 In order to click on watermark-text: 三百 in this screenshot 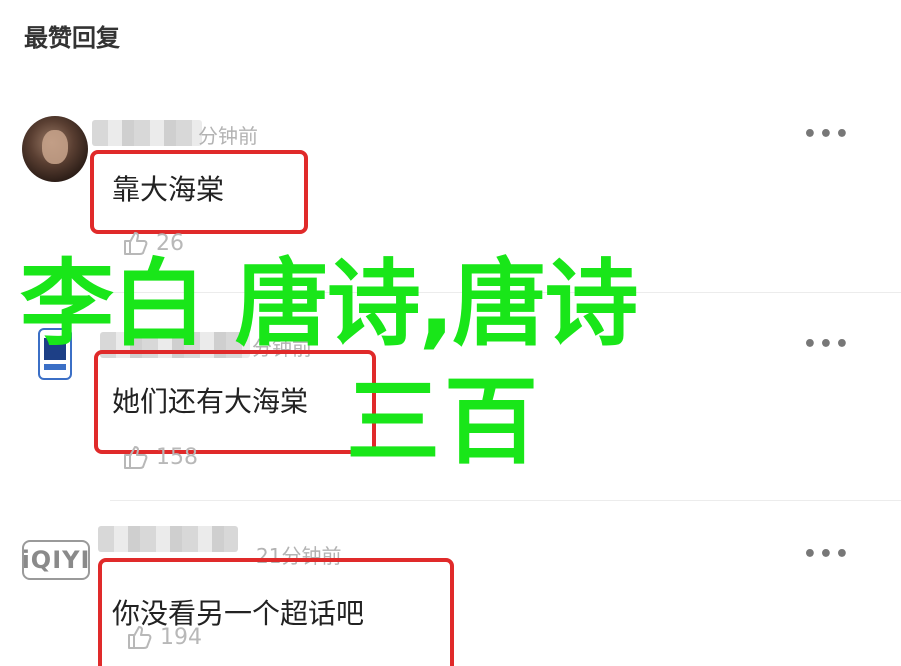, I will do `click(444, 422)`.